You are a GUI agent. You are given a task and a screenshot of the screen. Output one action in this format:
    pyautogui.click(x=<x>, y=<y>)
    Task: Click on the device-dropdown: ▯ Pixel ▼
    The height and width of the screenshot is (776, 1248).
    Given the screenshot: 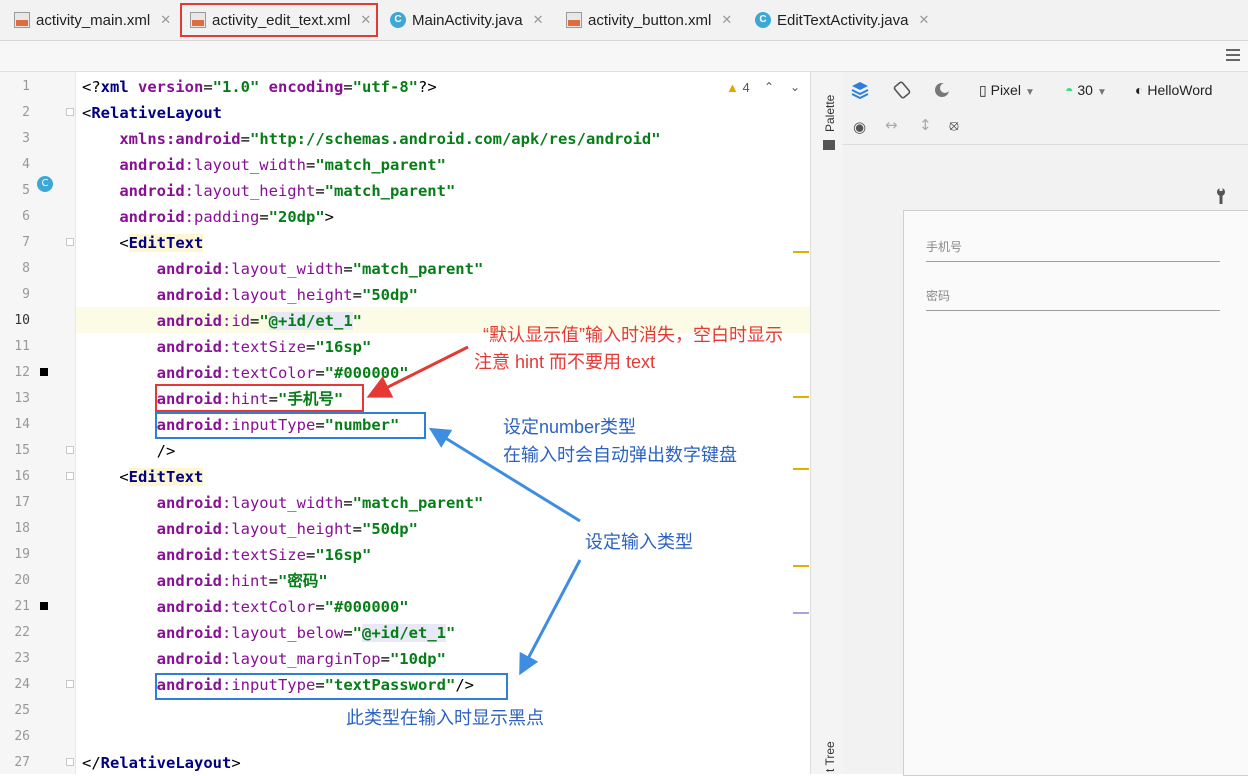 What is the action you would take?
    pyautogui.click(x=1007, y=90)
    